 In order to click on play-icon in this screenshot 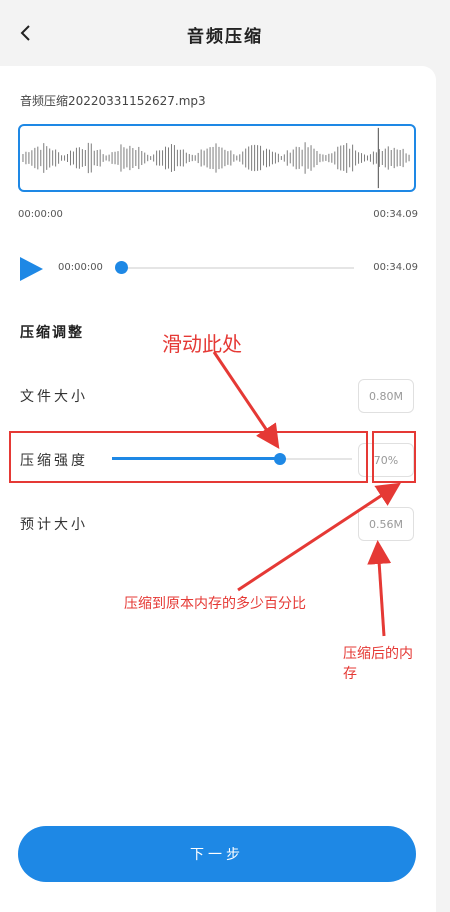, I will do `click(31, 269)`.